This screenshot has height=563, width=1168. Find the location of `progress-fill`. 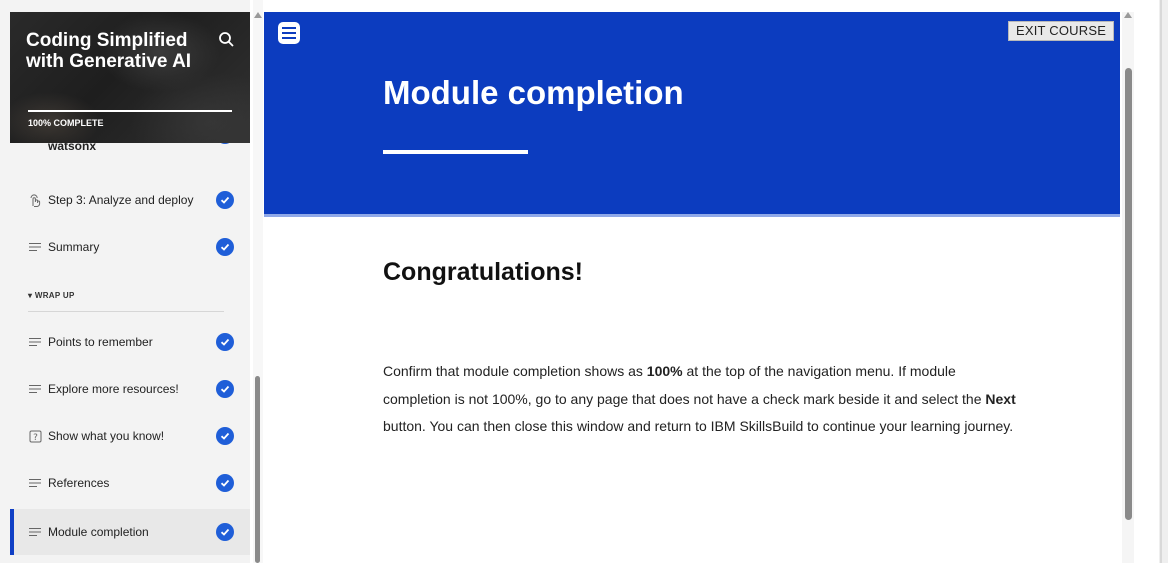

progress-fill is located at coordinates (130, 111).